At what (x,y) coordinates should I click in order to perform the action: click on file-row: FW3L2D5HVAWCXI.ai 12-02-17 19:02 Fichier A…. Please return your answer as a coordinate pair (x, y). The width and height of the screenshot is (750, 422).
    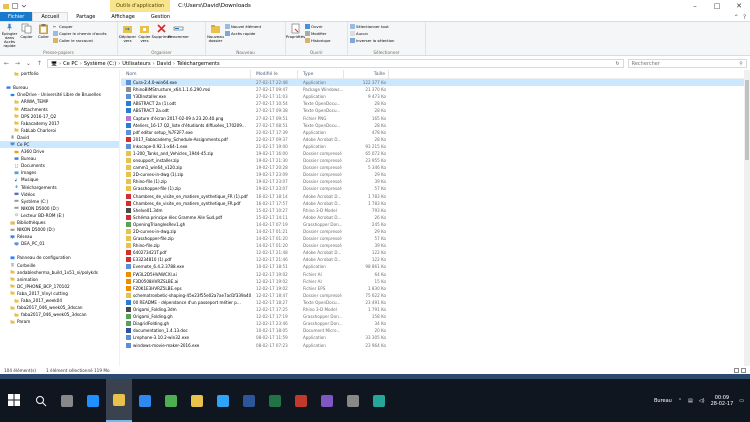
    Looking at the image, I should click on (435, 274).